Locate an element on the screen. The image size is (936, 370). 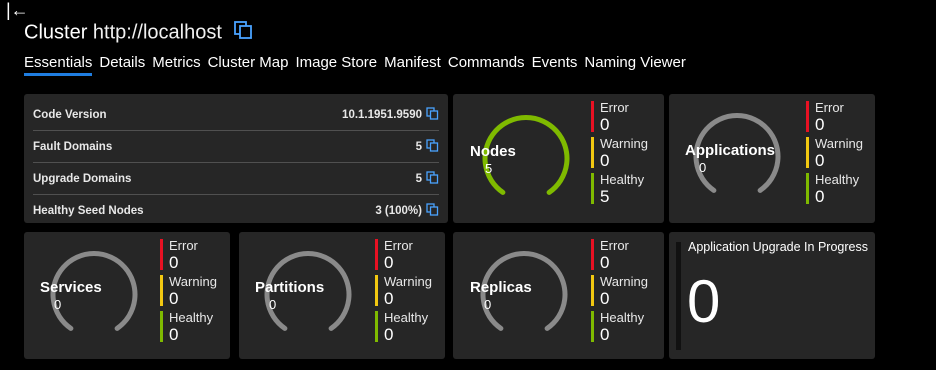
upgrade-domains-value: 5 is located at coordinates (418, 178).